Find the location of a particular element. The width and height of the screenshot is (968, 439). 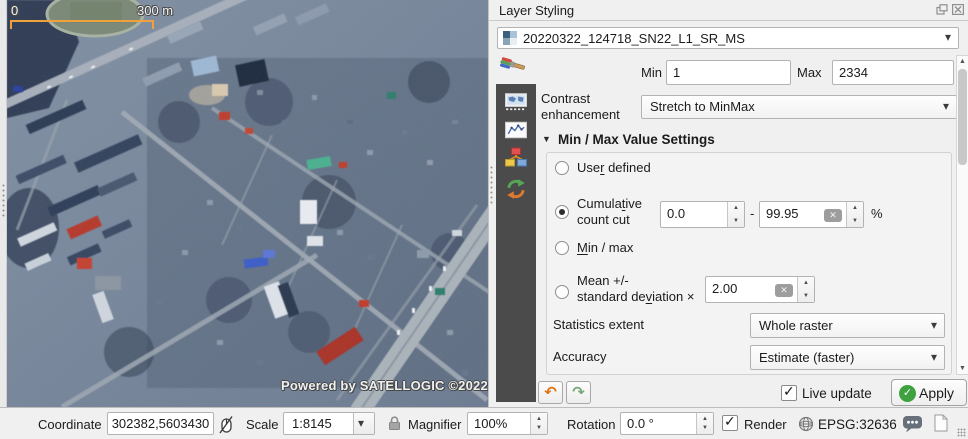

left-dock-splitter is located at coordinates (3, 203).